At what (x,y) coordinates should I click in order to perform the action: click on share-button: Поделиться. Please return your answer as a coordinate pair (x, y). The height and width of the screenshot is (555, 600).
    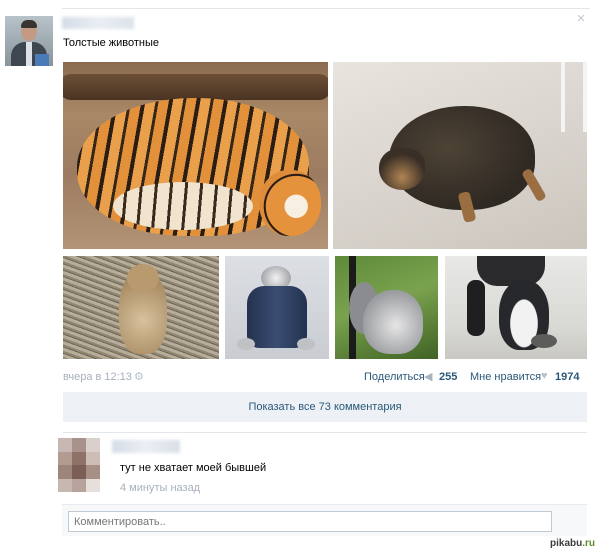
    Looking at the image, I should click on (394, 377).